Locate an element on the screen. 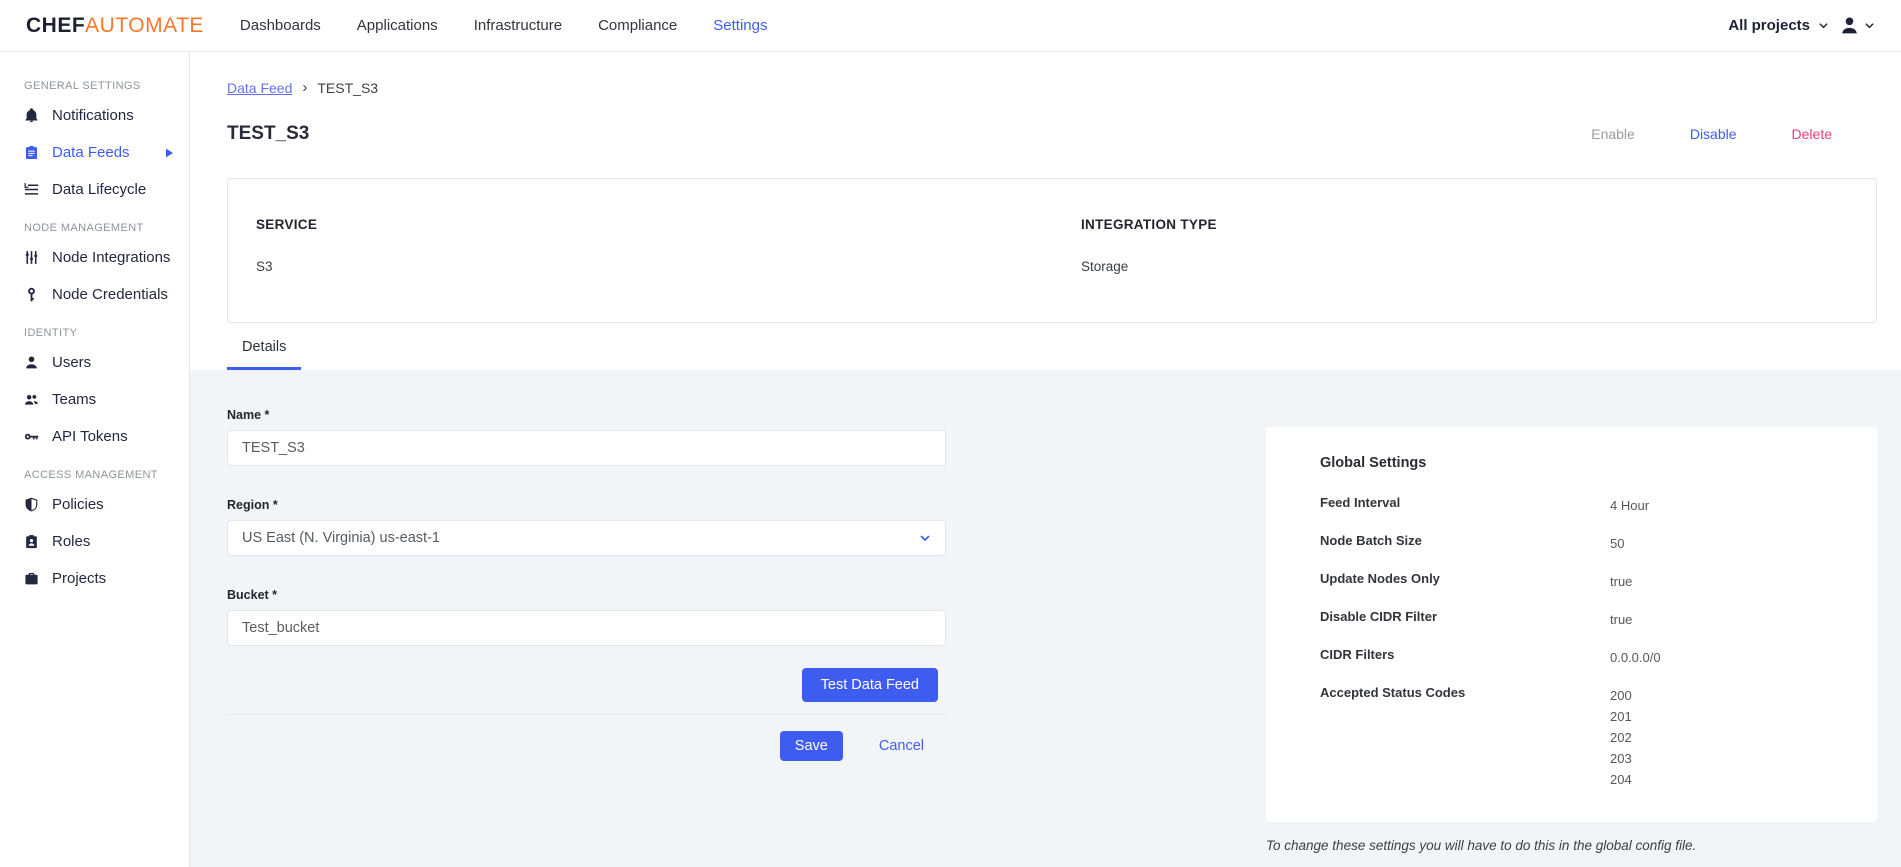 The width and height of the screenshot is (1901, 867). summary-card: SERVICE S3 INTEGRATION TYPE Storage is located at coordinates (1052, 250).